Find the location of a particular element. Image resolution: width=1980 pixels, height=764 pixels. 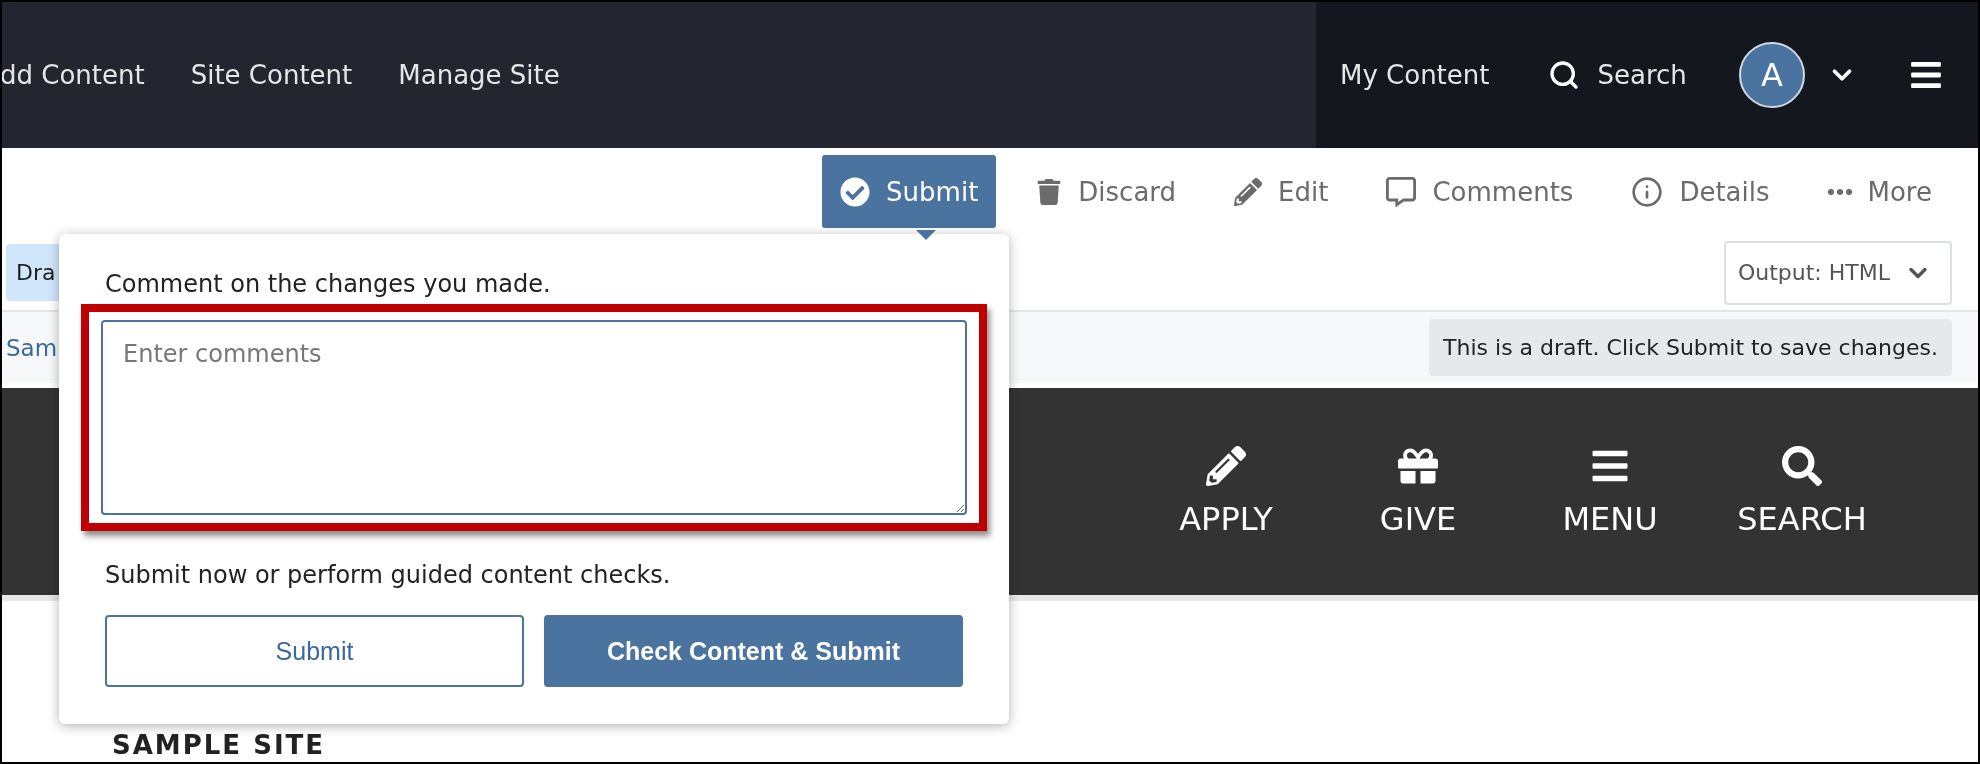

site-title: SAMPLE SITE is located at coordinates (219, 745).